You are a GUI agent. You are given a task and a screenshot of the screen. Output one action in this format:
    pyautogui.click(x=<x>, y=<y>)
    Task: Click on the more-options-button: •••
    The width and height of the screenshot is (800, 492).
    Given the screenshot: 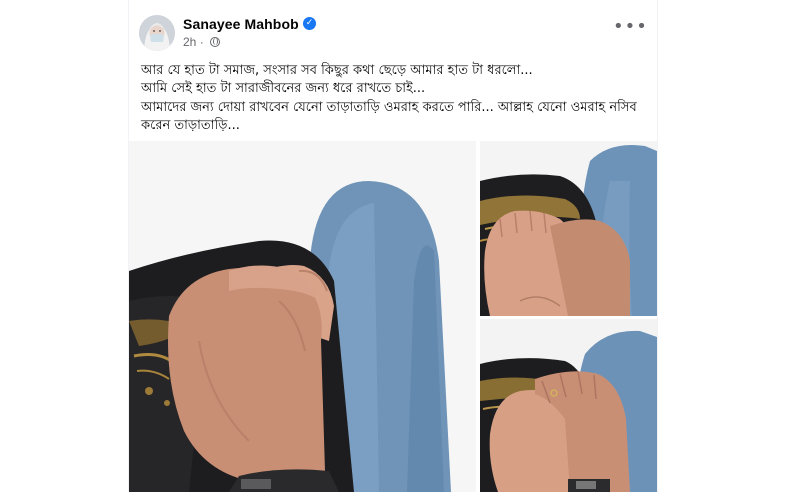 What is the action you would take?
    pyautogui.click(x=630, y=29)
    